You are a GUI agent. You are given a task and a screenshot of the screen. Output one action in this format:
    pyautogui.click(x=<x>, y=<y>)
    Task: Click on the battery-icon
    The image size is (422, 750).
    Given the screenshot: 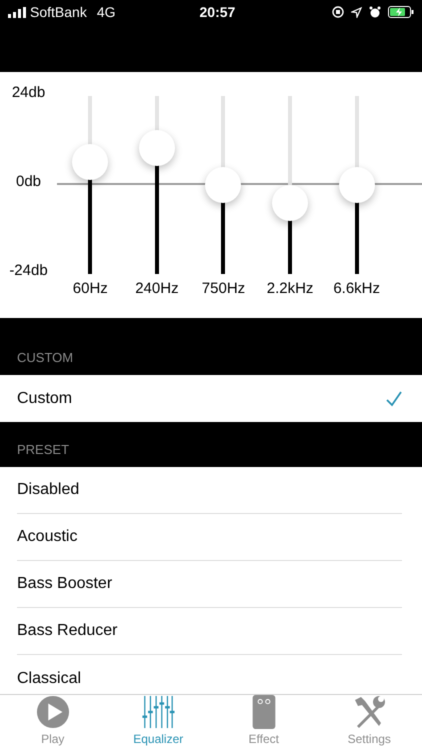 What is the action you would take?
    pyautogui.click(x=401, y=12)
    